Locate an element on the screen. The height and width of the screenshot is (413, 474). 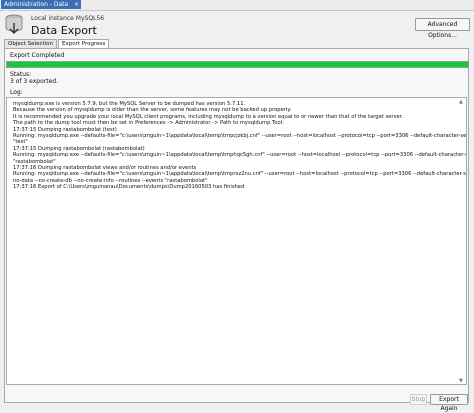
export-status-heading: Export Completed is located at coordinates (37, 55).